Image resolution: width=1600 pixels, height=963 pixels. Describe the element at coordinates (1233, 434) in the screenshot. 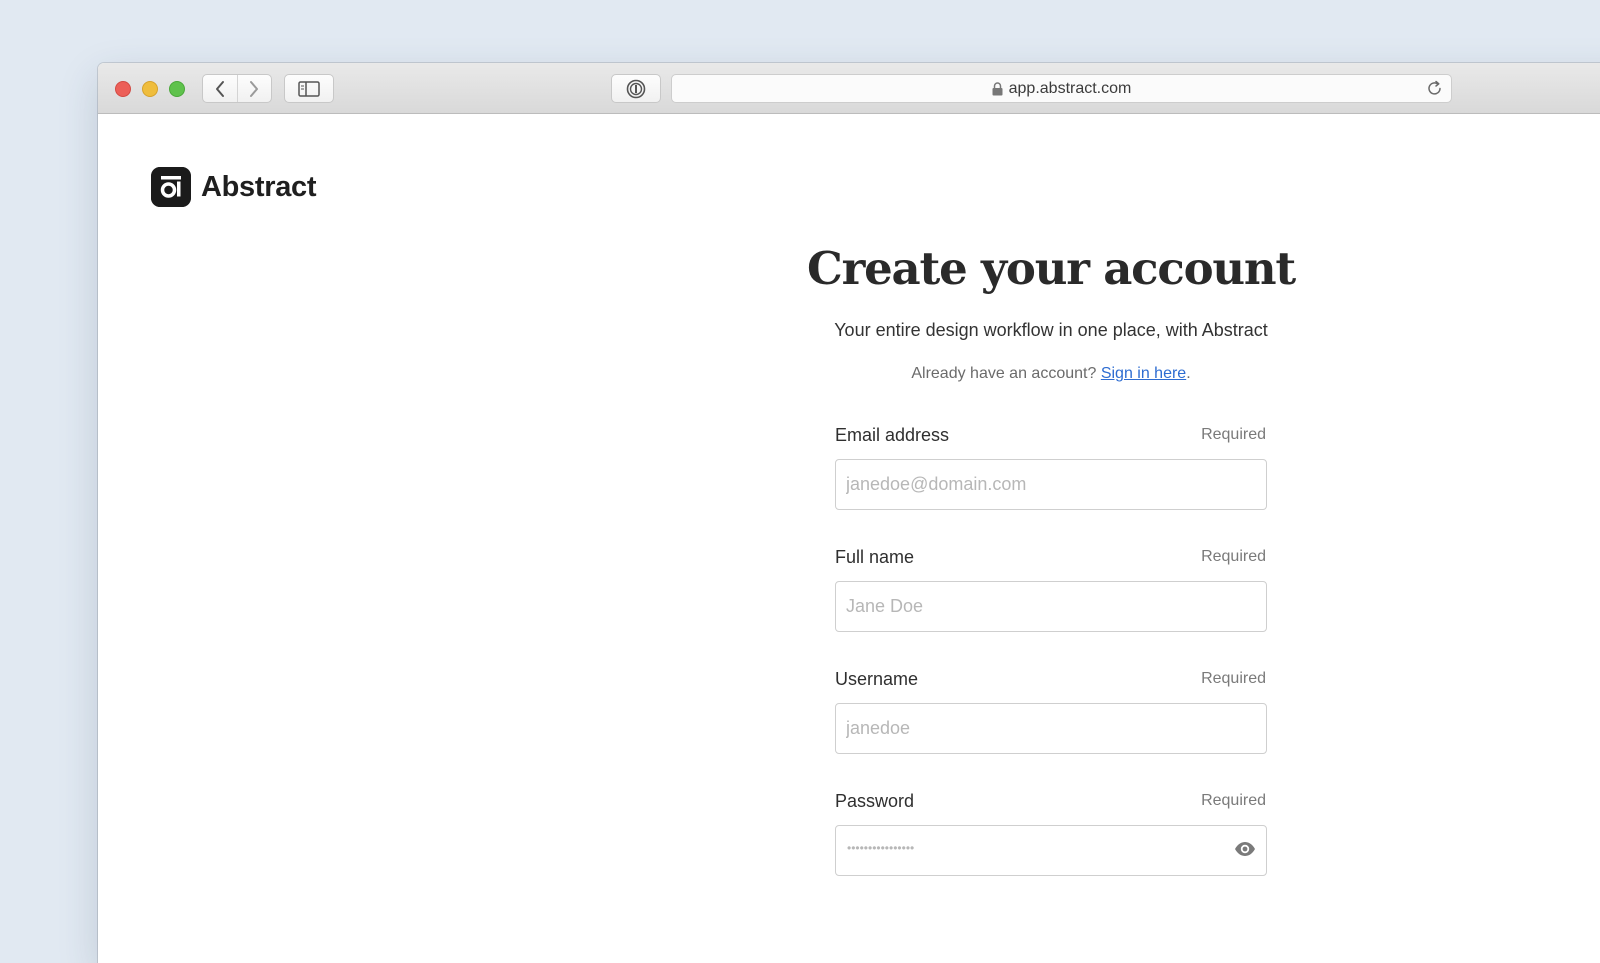

I see `email-required-label: Required` at that location.